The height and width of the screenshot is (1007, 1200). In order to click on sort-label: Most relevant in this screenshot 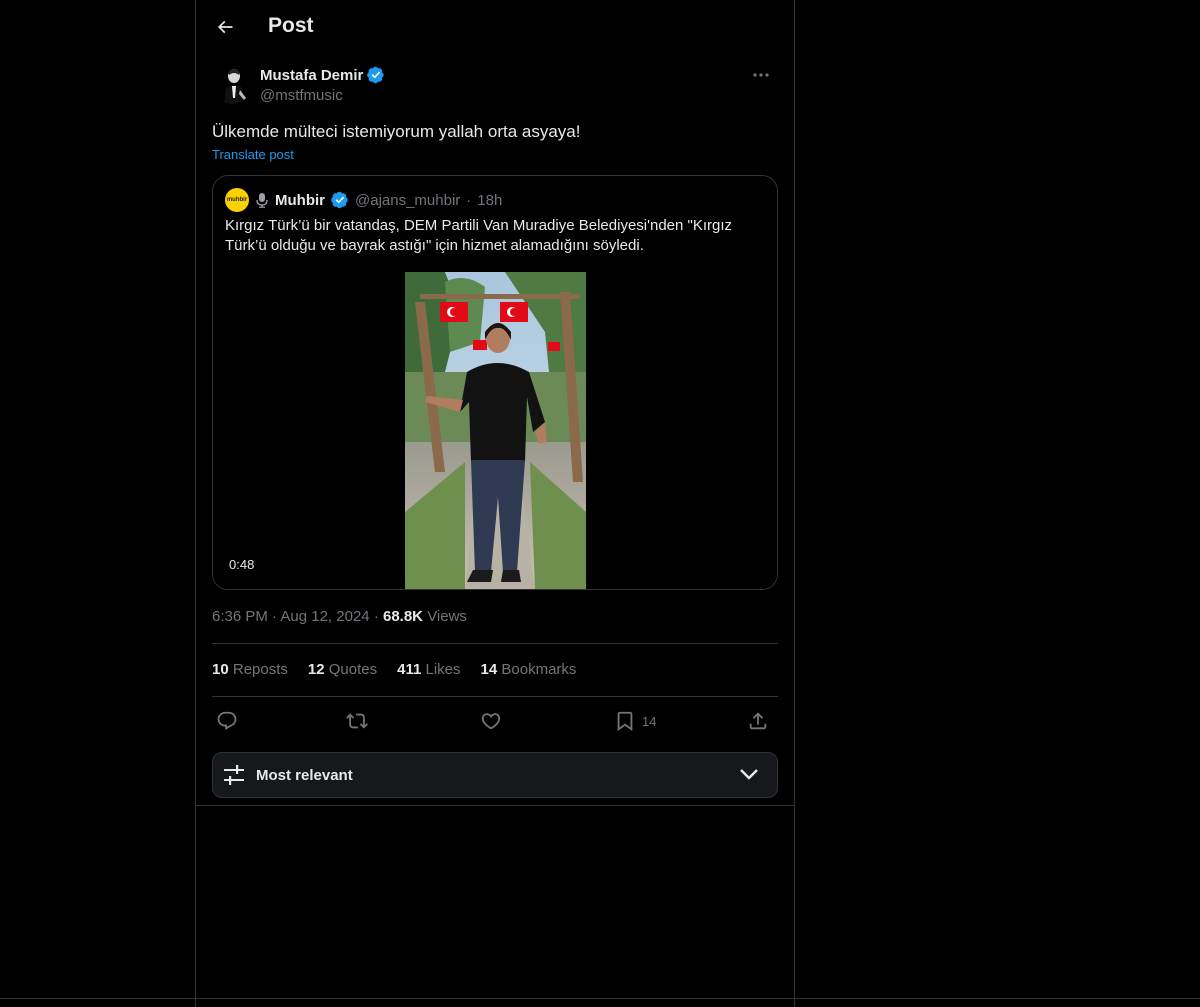, I will do `click(304, 775)`.